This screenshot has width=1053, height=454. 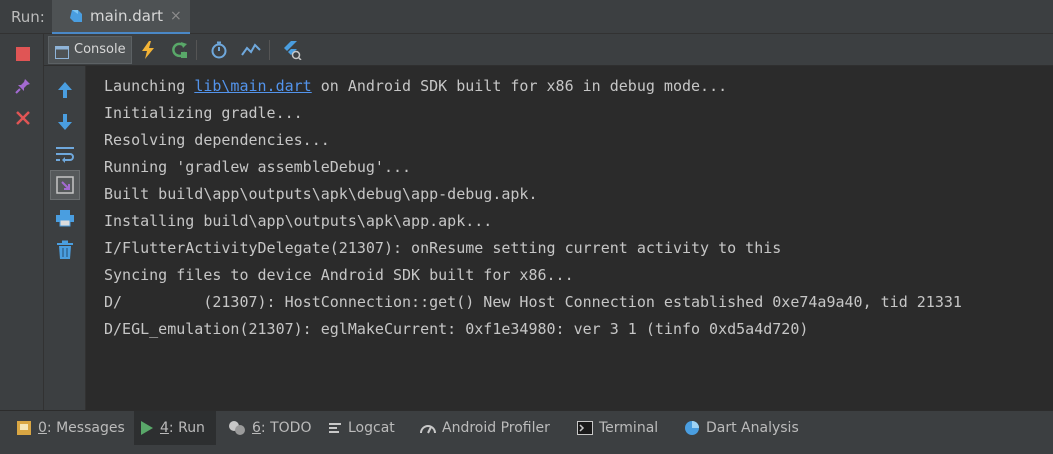 I want to click on tool-tab-messages: 0: Messages, so click(x=70, y=428).